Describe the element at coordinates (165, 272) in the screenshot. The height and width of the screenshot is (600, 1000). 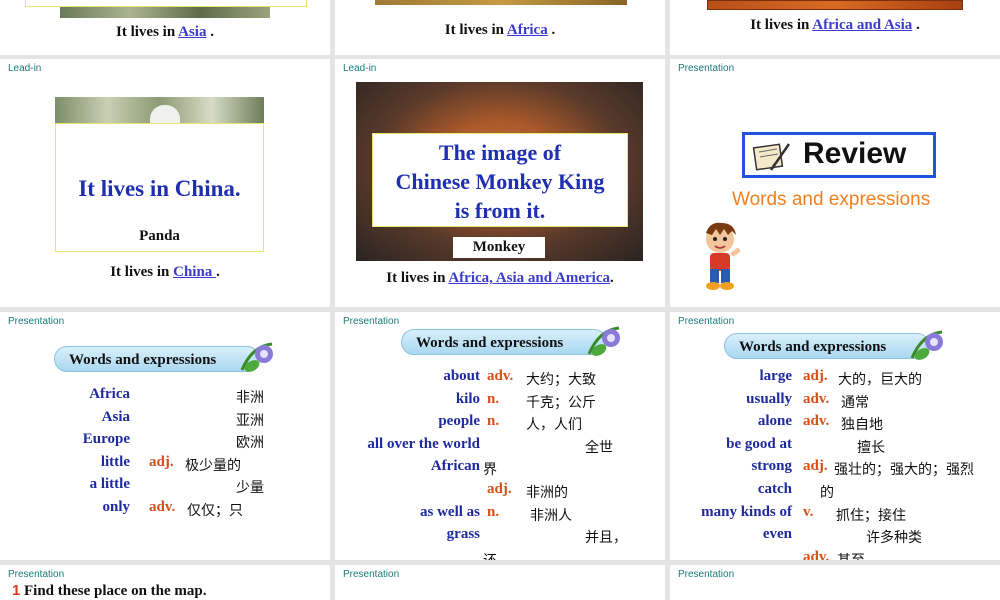
I see `caption: It lives in China .` at that location.